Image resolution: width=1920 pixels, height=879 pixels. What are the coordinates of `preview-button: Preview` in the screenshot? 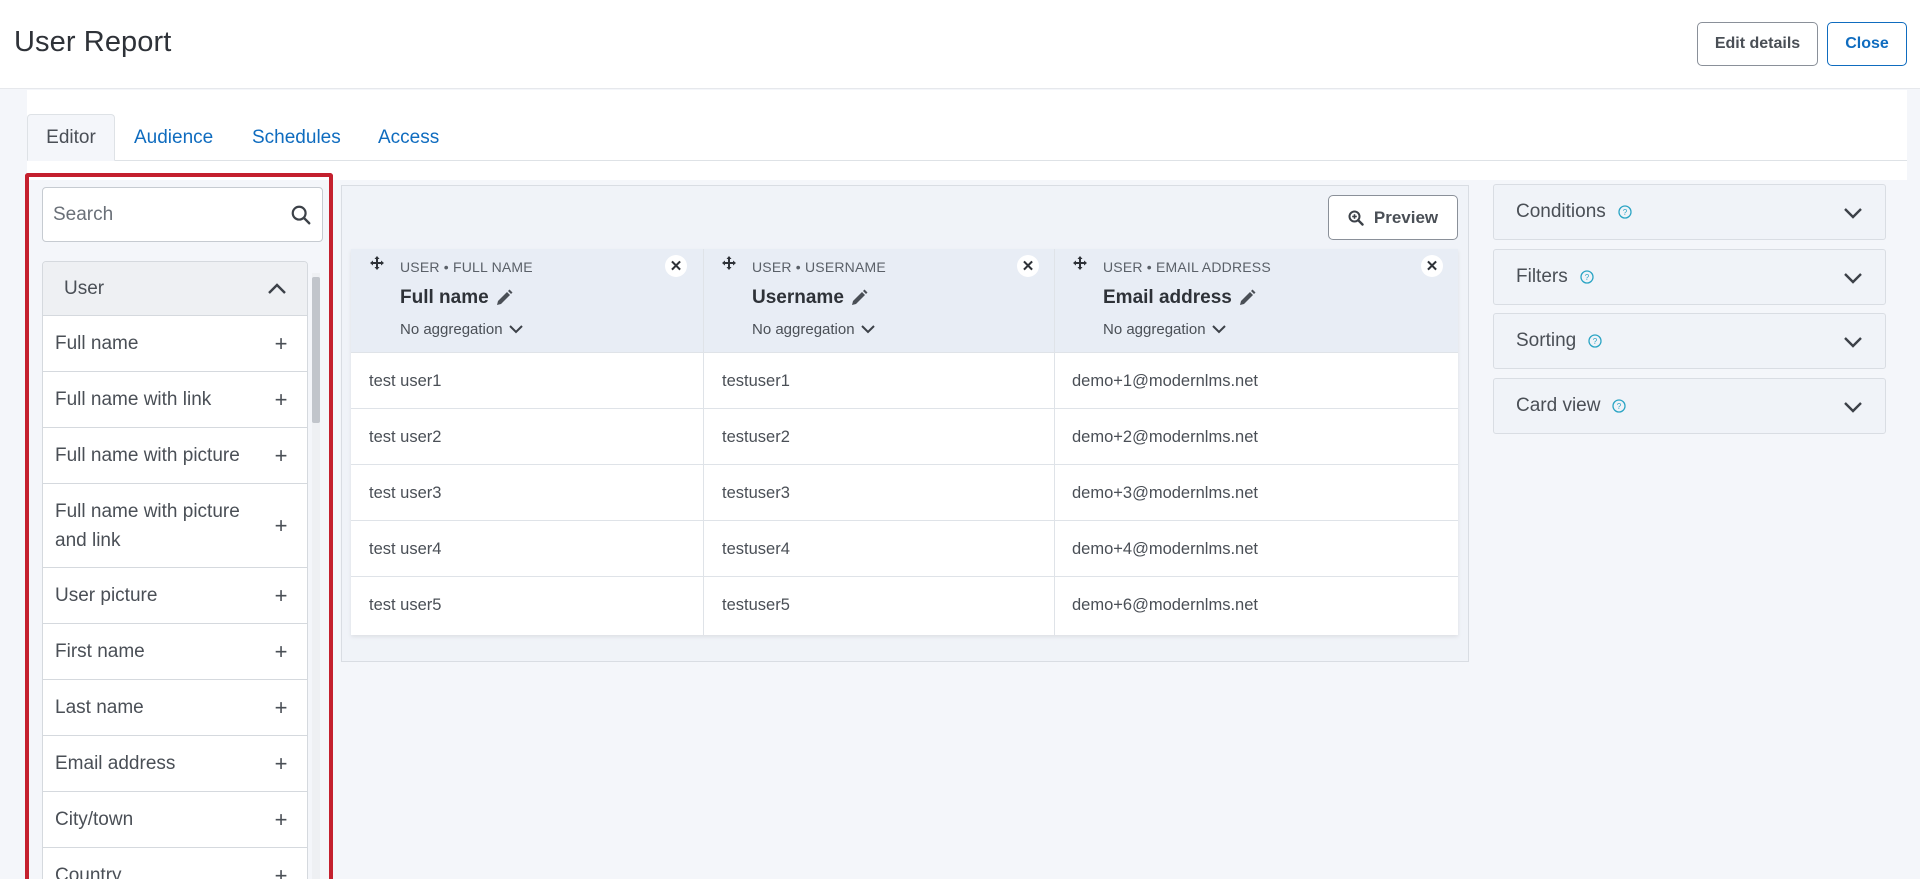 It's located at (1393, 217).